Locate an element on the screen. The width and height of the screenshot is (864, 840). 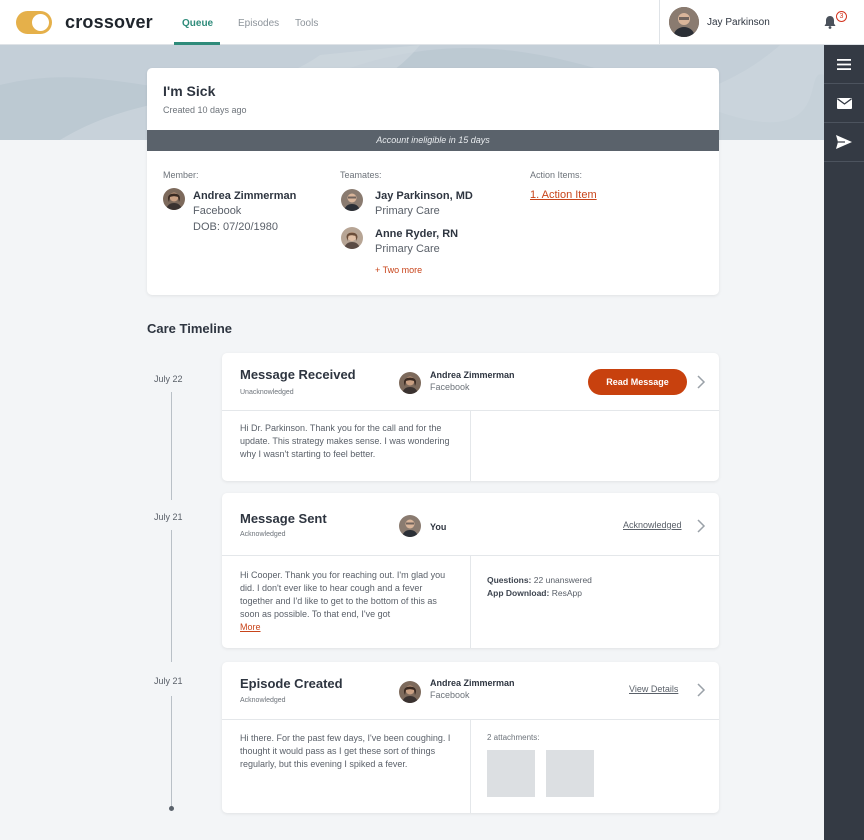
event-title: Message Received is located at coordinates (298, 374).